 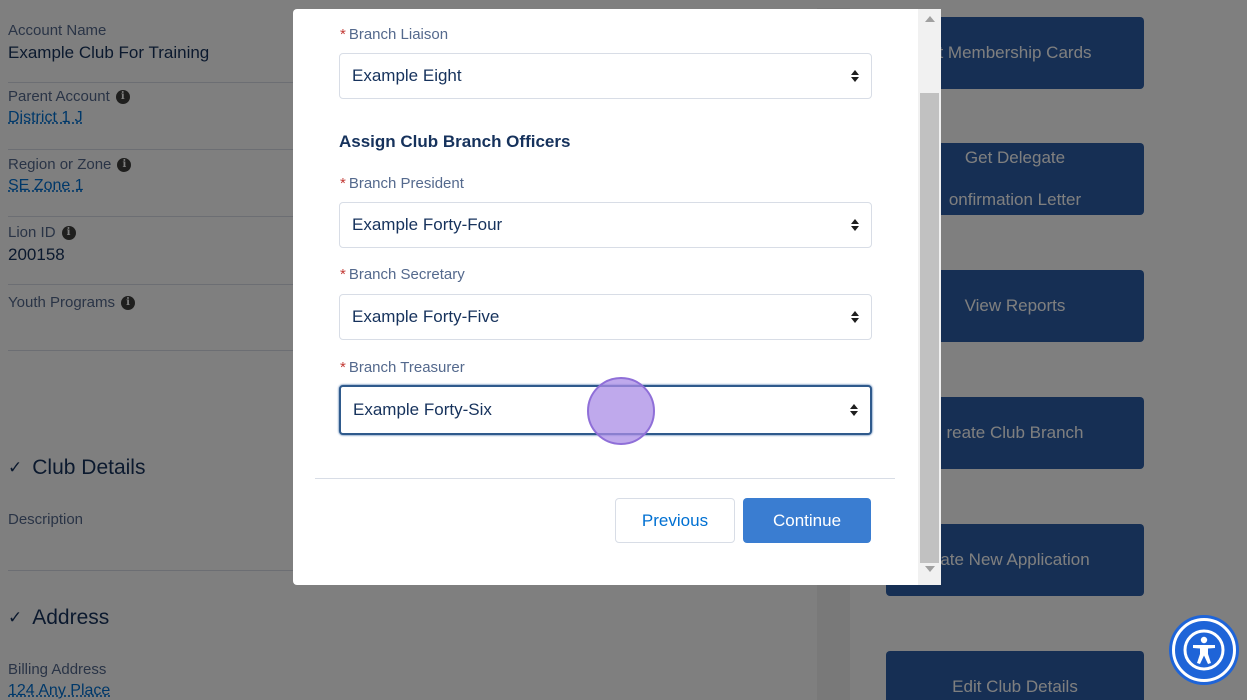 What do you see at coordinates (455, 141) in the screenshot?
I see `assign-officers-heading: Assign Club Branch Officers` at bounding box center [455, 141].